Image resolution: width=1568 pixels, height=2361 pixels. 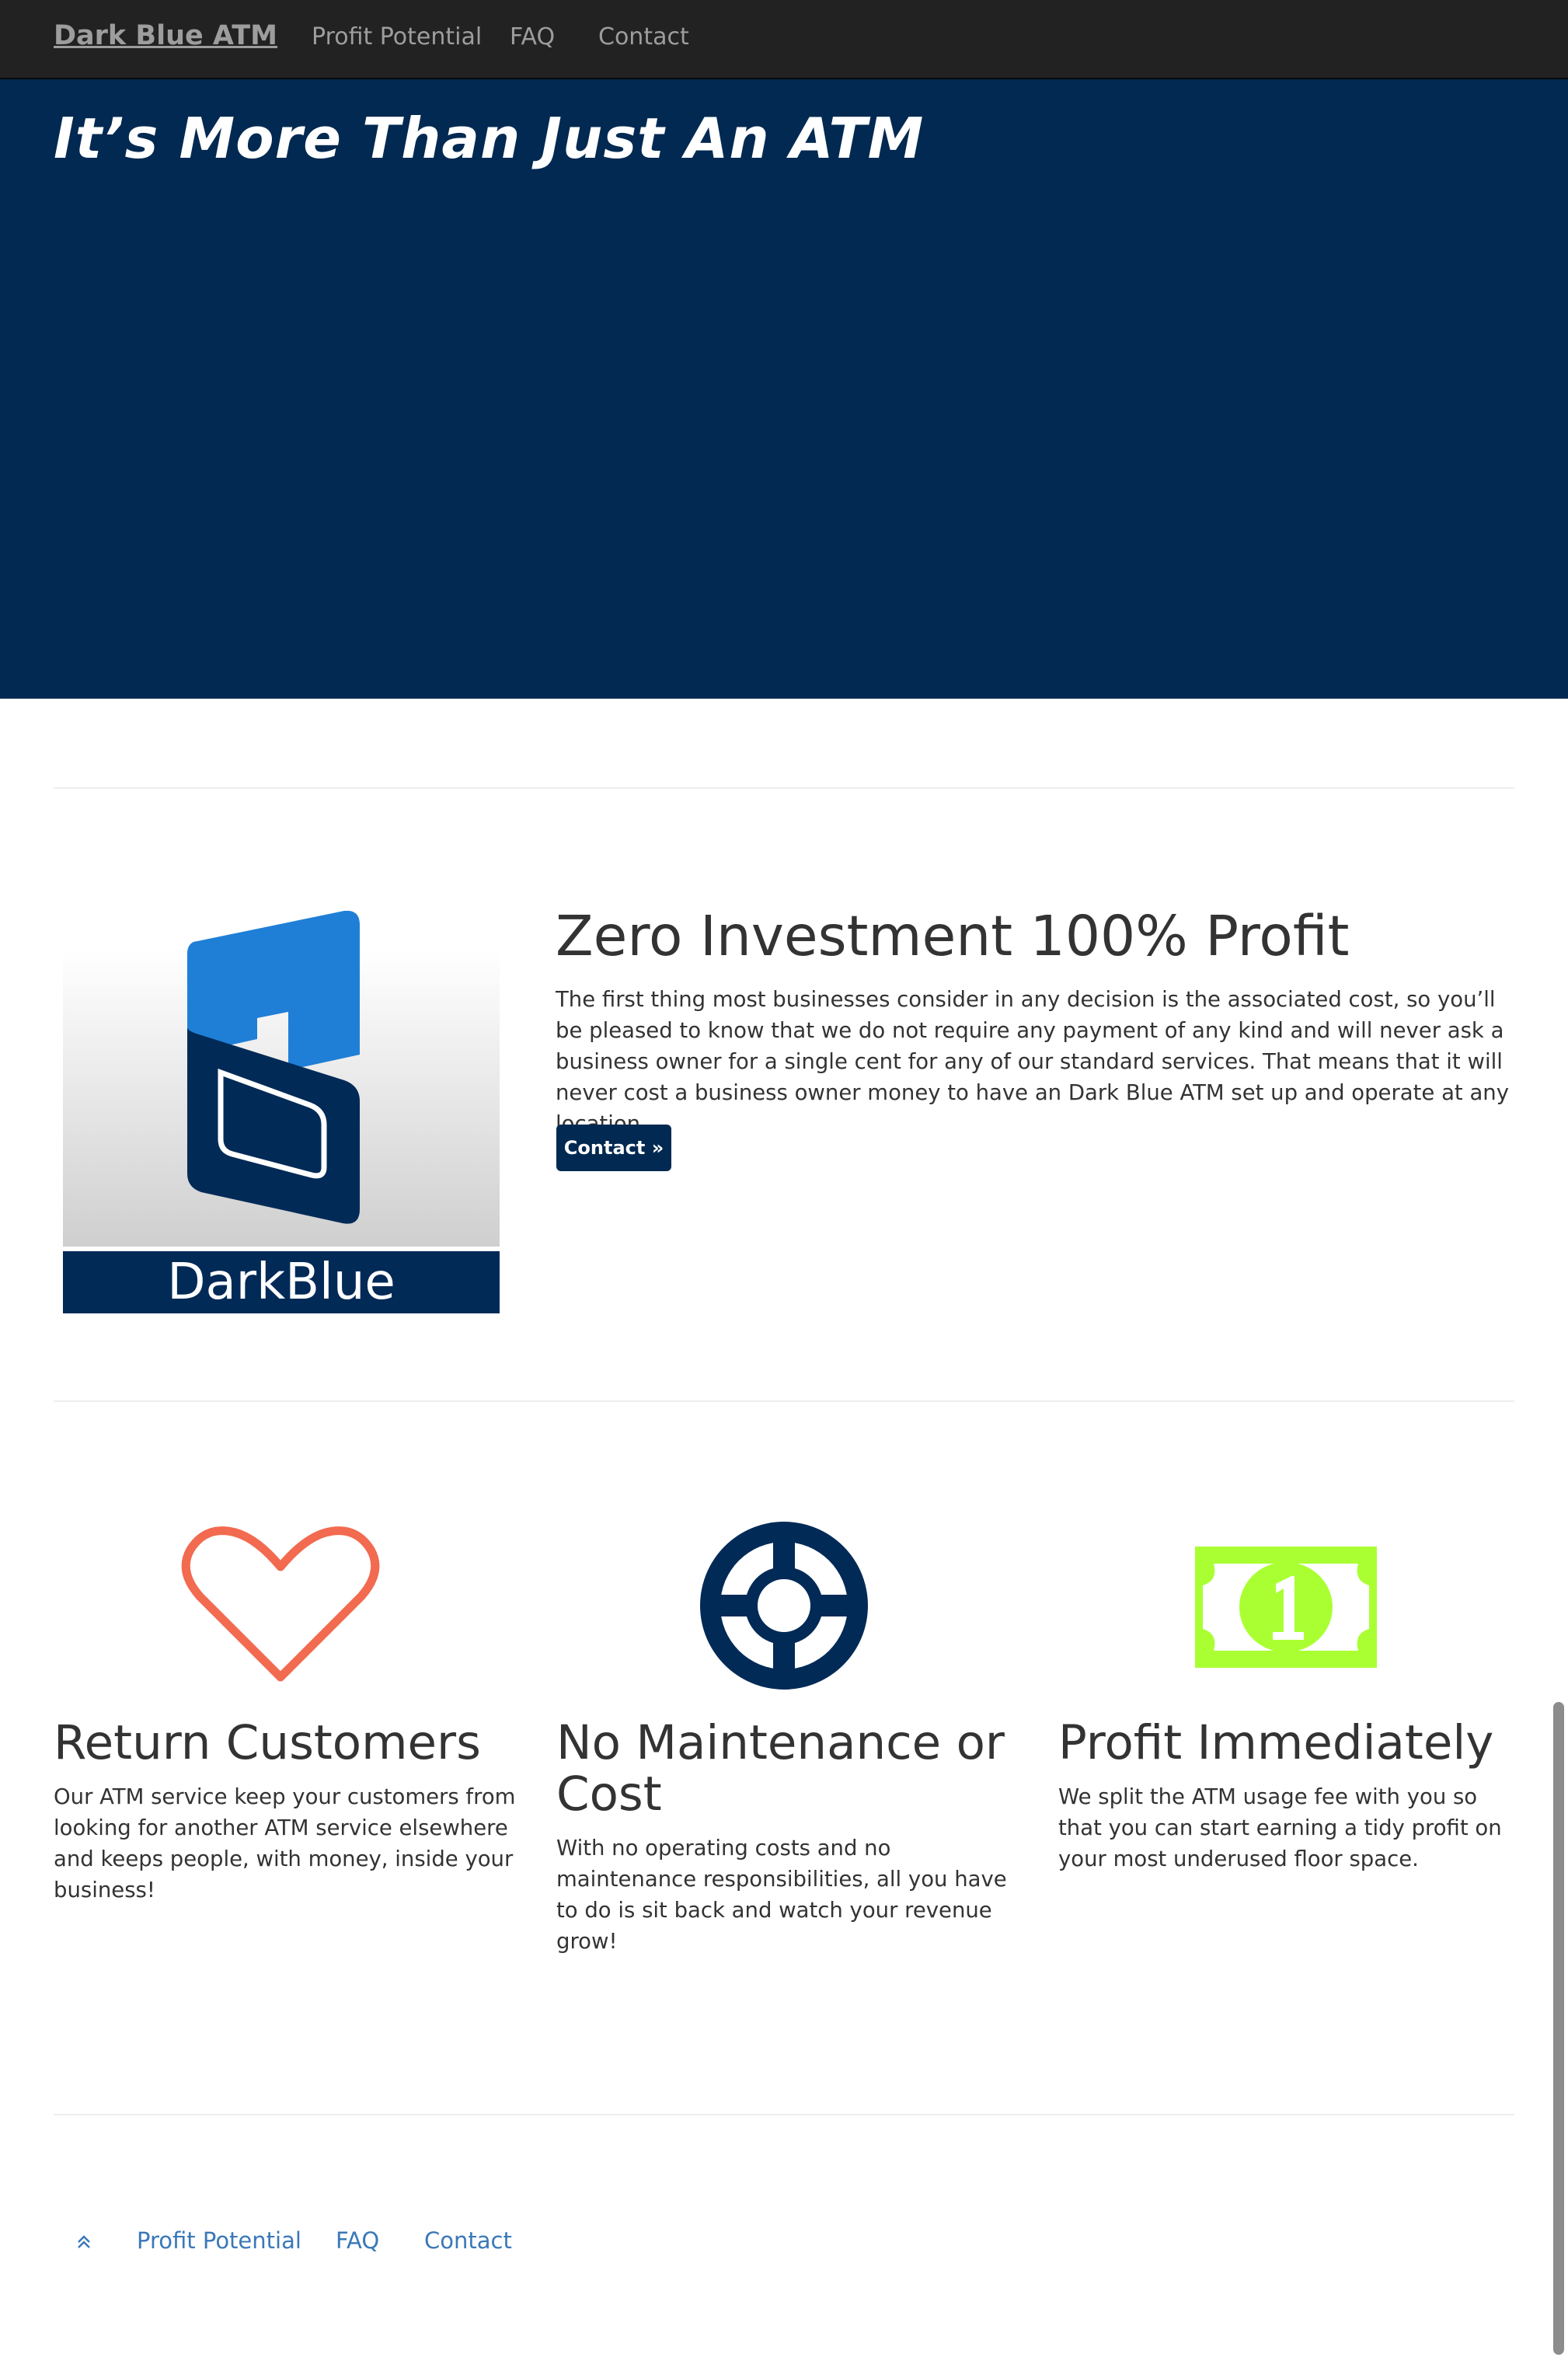 What do you see at coordinates (613, 1148) in the screenshot?
I see `contact-button: Contact »` at bounding box center [613, 1148].